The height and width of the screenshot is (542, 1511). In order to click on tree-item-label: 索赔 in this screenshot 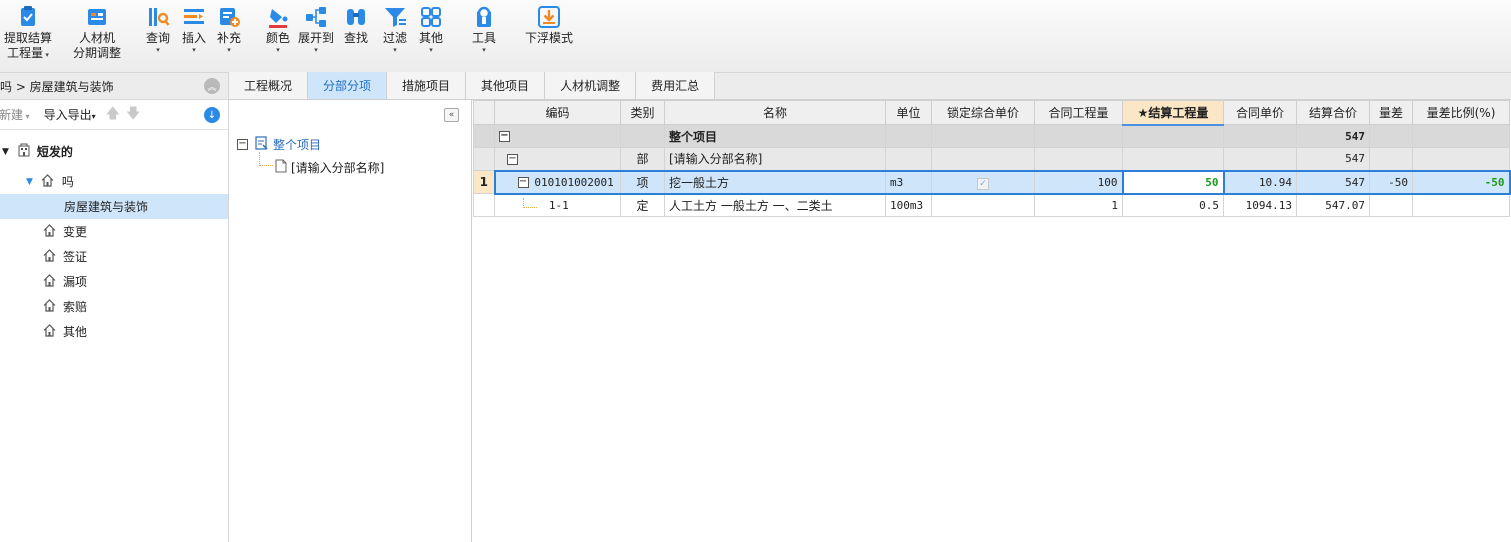, I will do `click(75, 307)`.